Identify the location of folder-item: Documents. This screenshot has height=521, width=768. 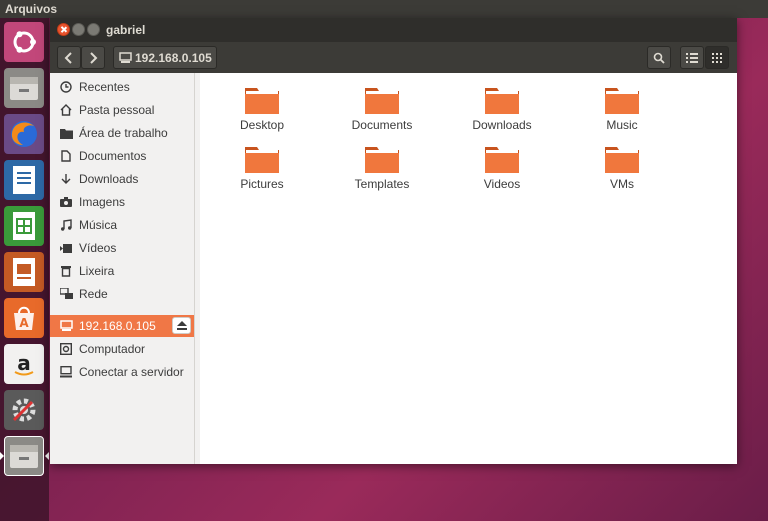
(382, 108).